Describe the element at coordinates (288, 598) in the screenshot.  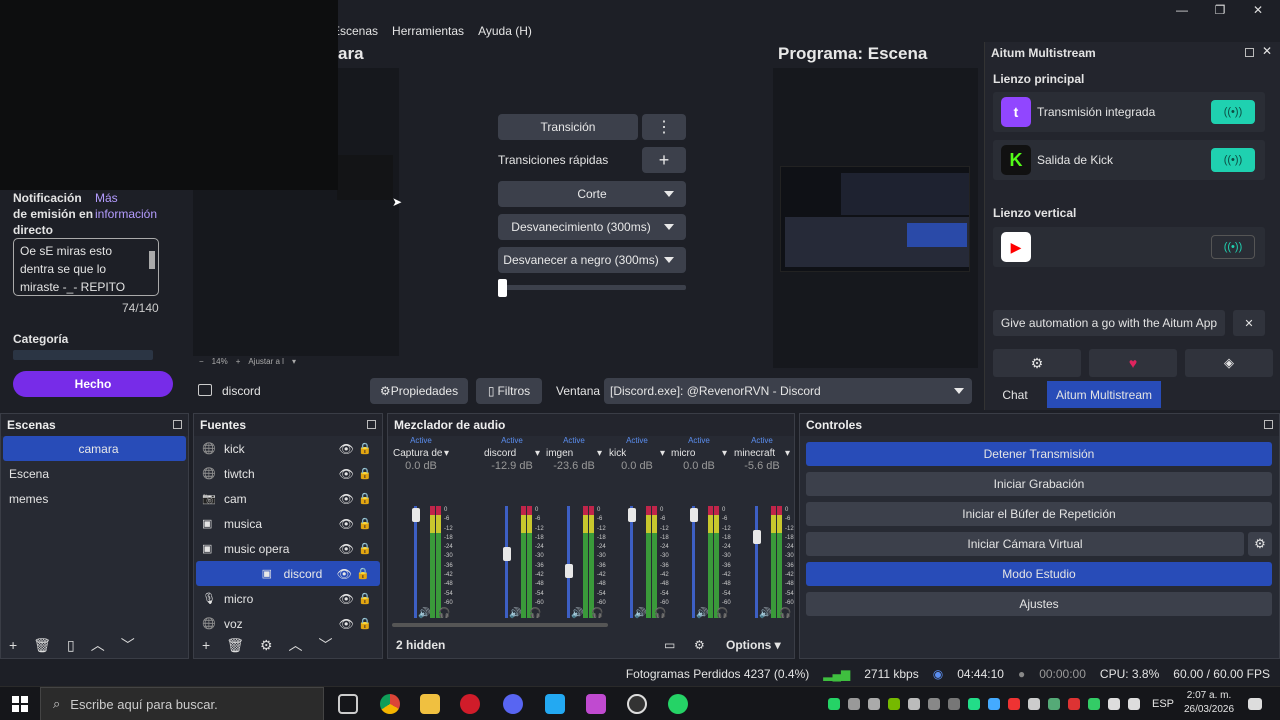
I see `source-item: 🎙 micro 👁 🔒` at that location.